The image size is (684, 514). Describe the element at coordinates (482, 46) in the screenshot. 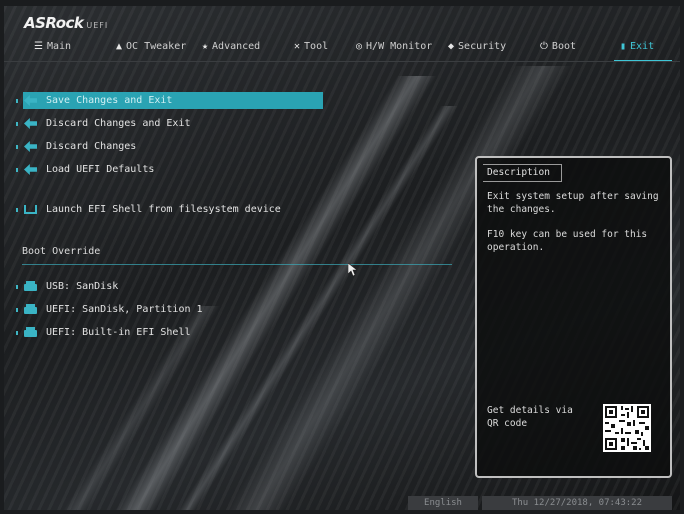

I see `tab-label: Security` at that location.